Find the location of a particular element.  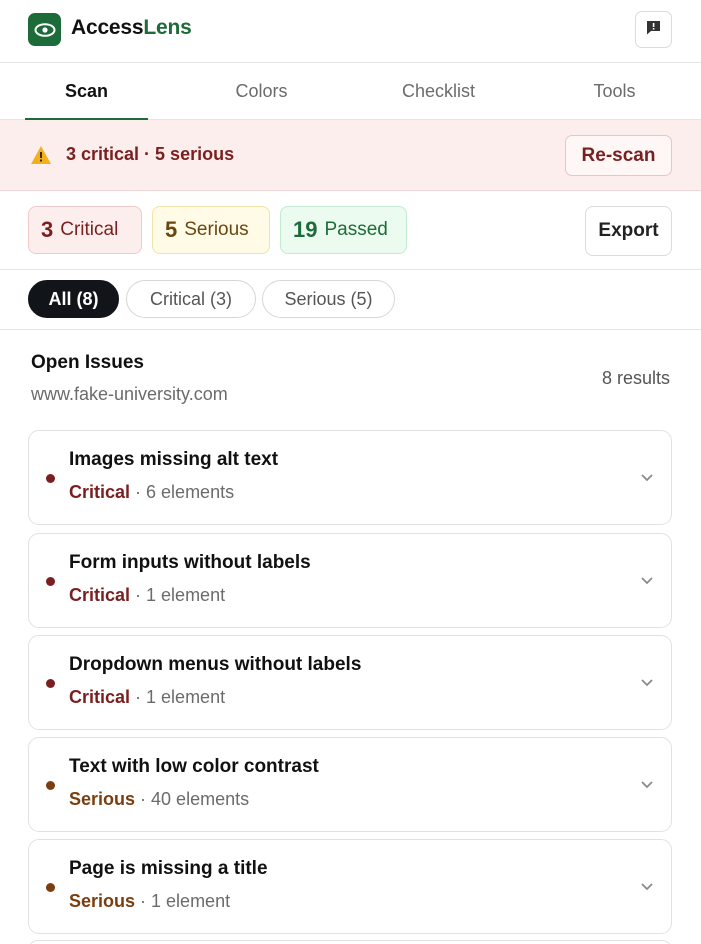

rescan-button: Re-scan is located at coordinates (618, 155).